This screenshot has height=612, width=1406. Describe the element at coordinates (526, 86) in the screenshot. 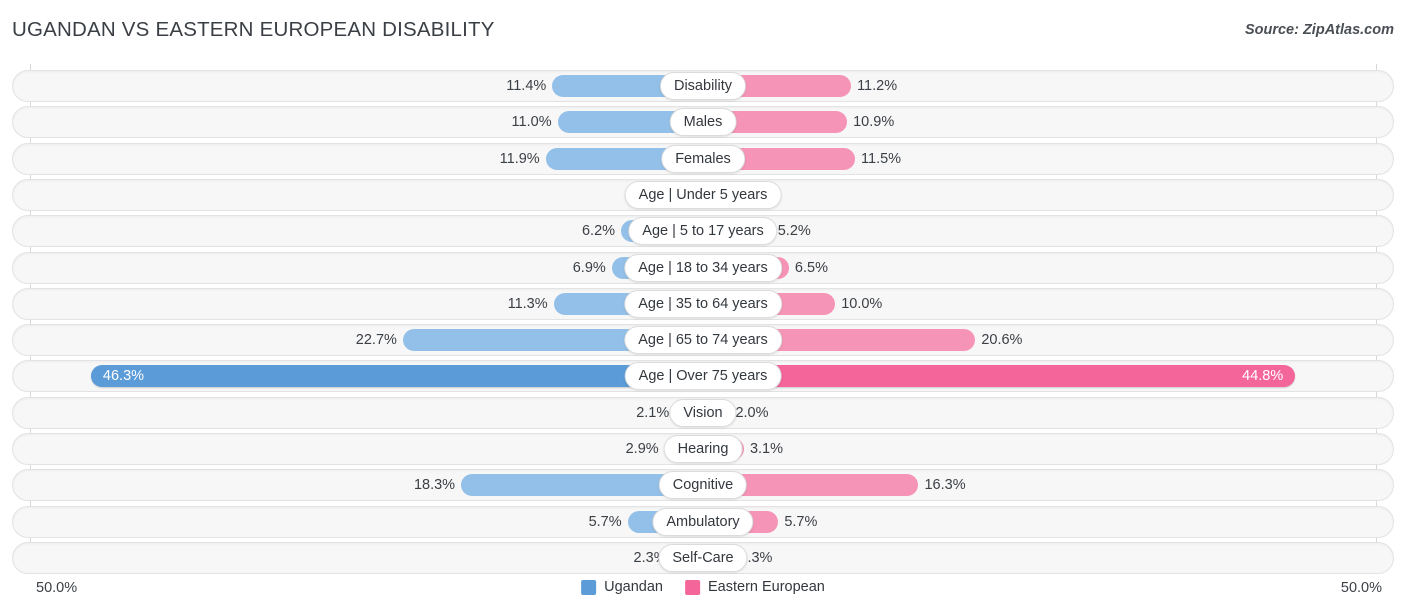

I see `value-label-ugandan: 11.4%` at that location.